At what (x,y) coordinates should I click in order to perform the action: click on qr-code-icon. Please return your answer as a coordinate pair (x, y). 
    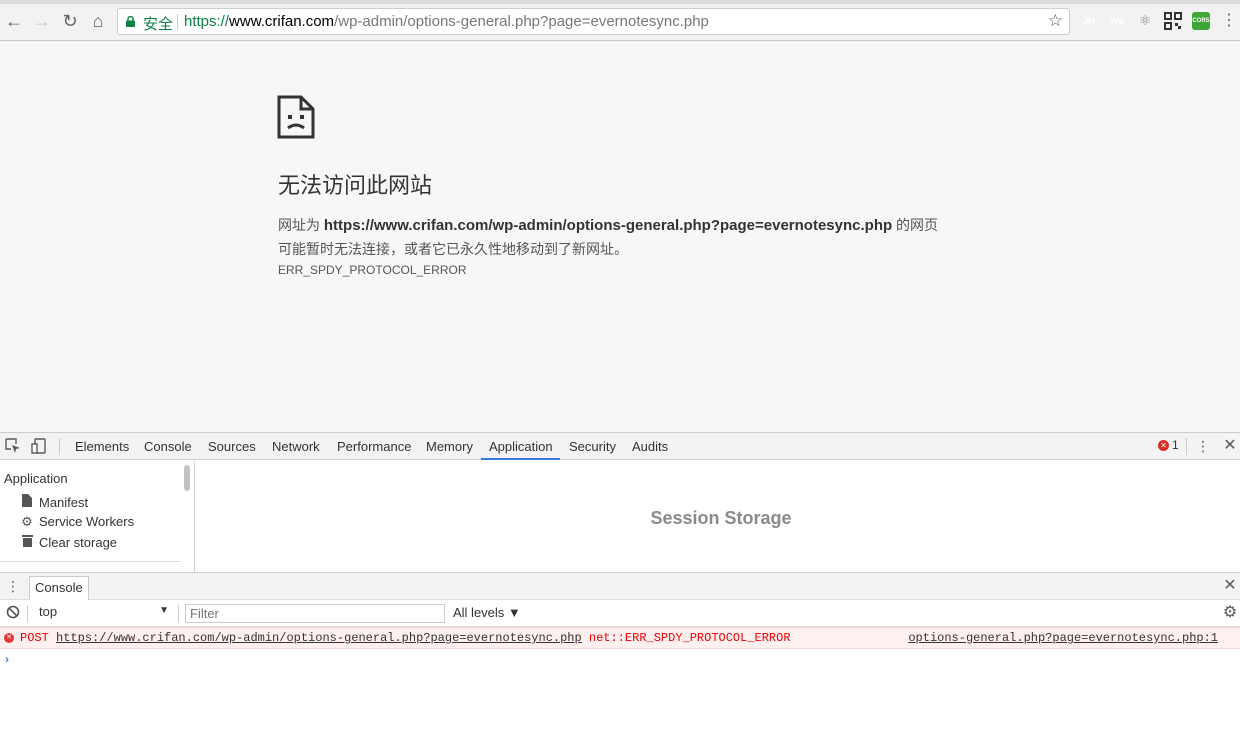
    Looking at the image, I should click on (1173, 21).